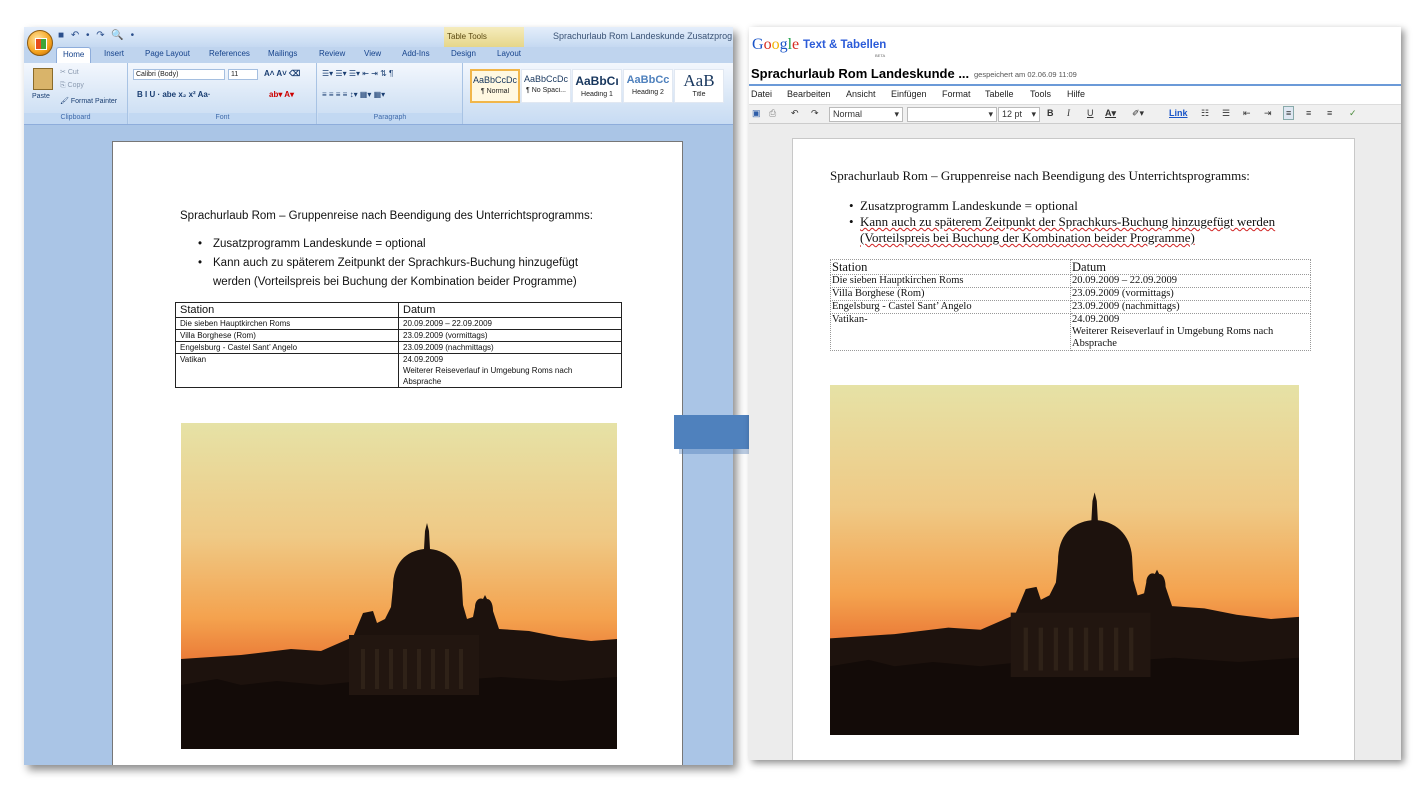  I want to click on word-bullet-1: Zusatzprogramm Landeskunde = optional, so click(319, 244).